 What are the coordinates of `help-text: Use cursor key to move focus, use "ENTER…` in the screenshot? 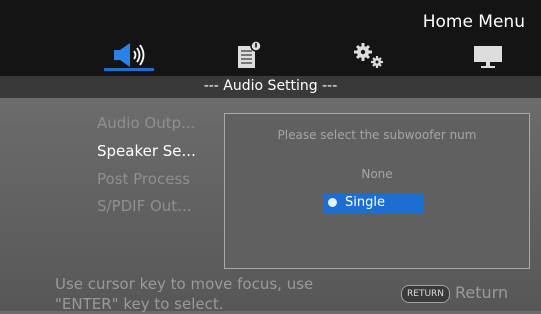 It's located at (184, 294).